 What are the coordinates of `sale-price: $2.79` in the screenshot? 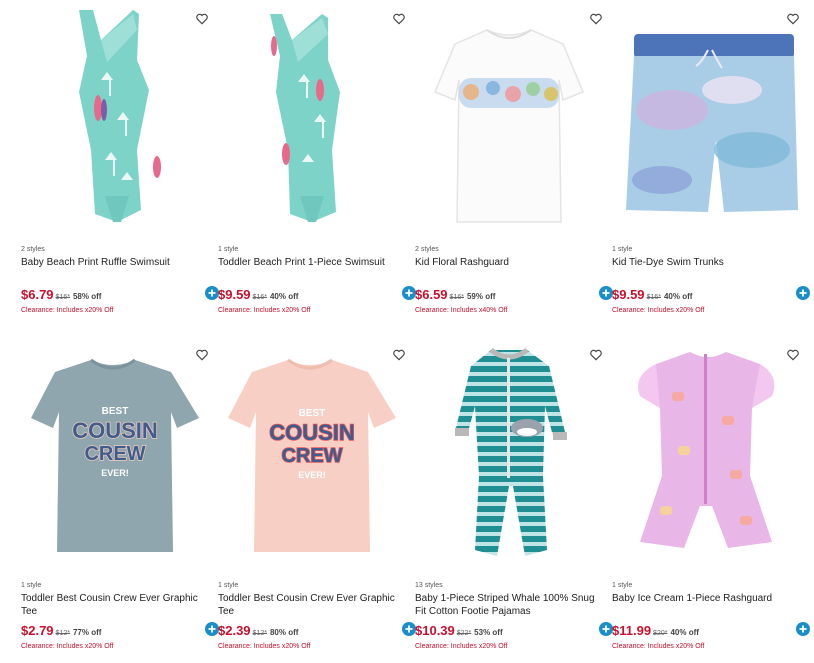 It's located at (37, 630).